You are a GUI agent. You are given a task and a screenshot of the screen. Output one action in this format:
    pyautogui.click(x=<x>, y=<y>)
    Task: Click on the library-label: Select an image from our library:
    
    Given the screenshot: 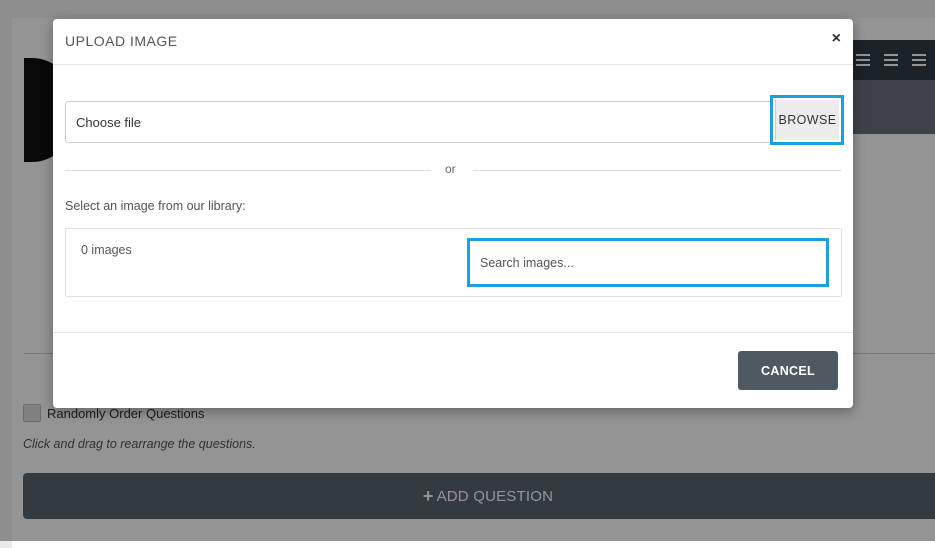 What is the action you would take?
    pyautogui.click(x=155, y=206)
    